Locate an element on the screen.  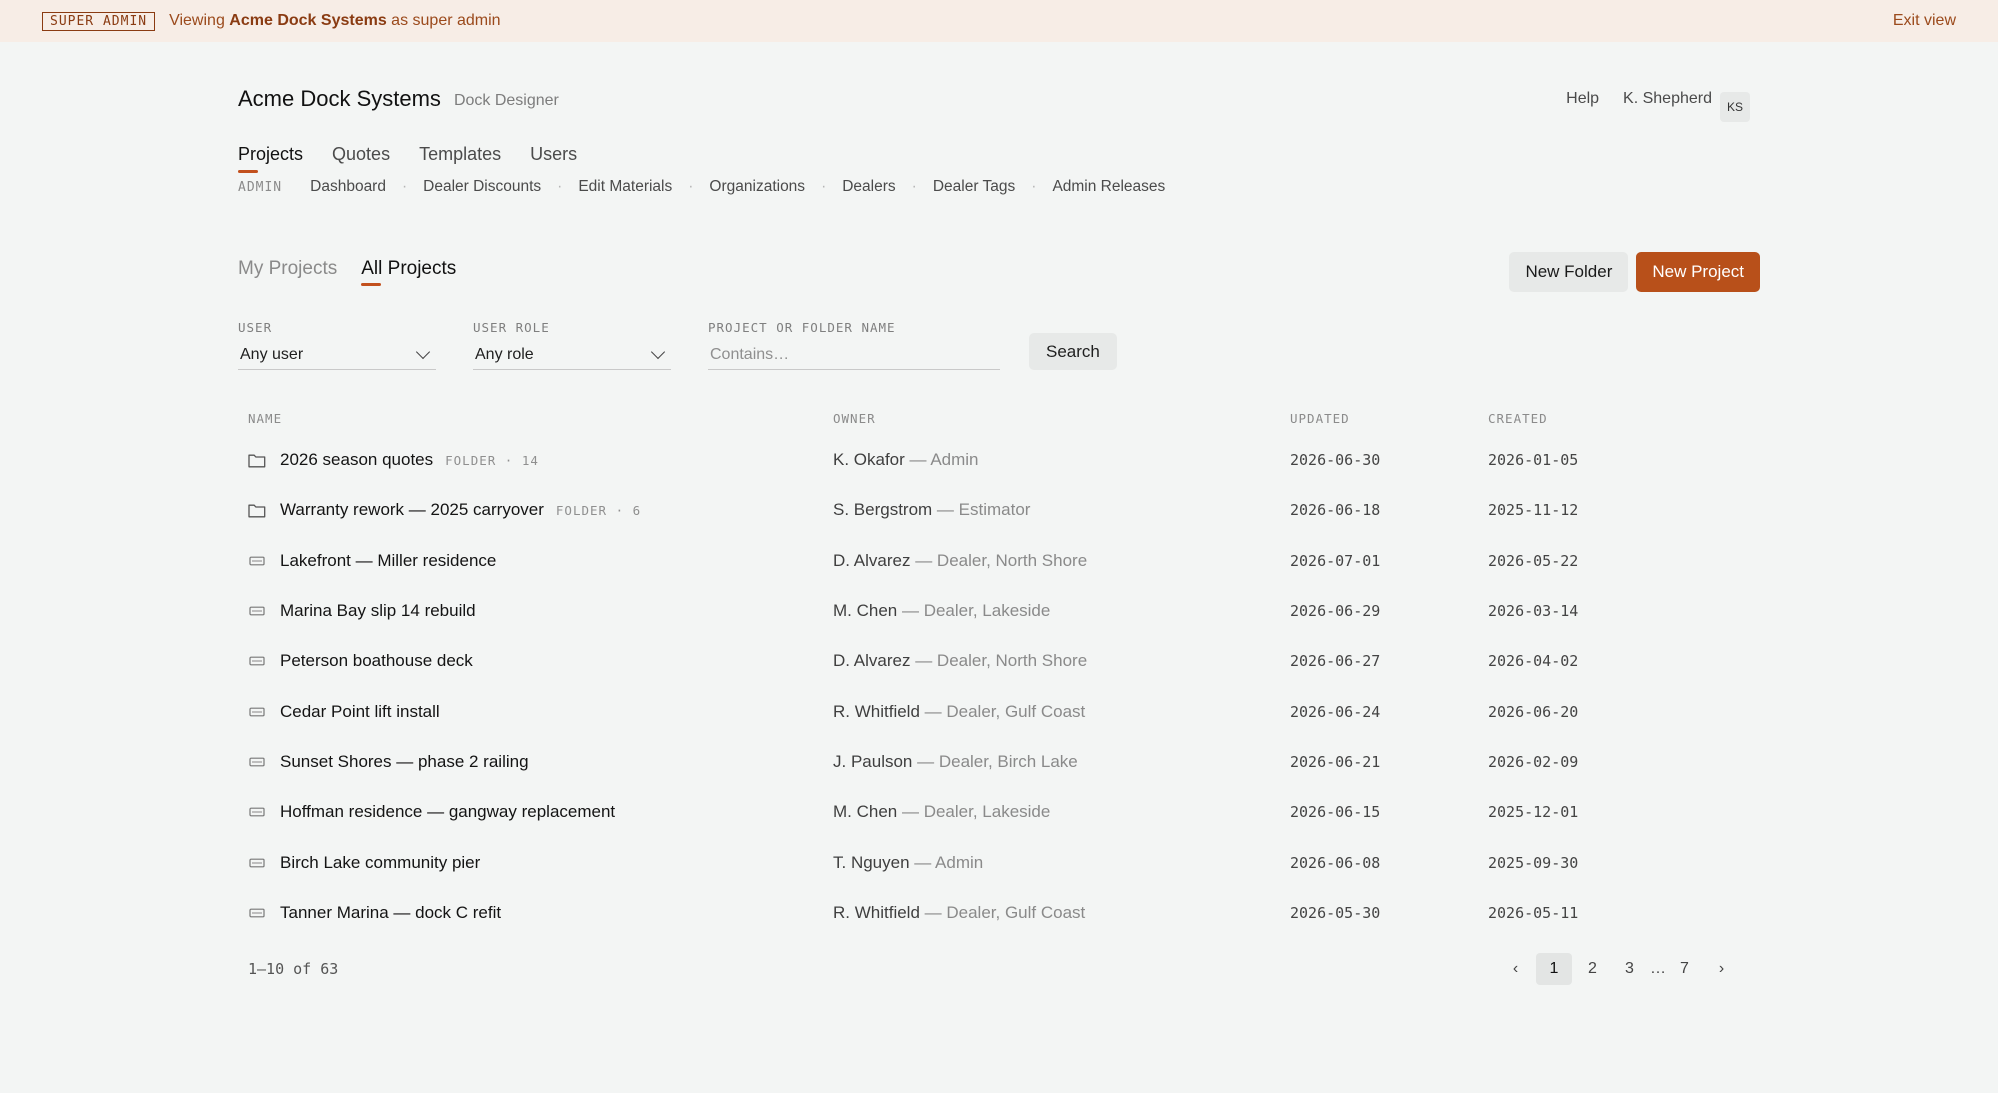
row-name: Hoffman residence — gangway replacement is located at coordinates (447, 812).